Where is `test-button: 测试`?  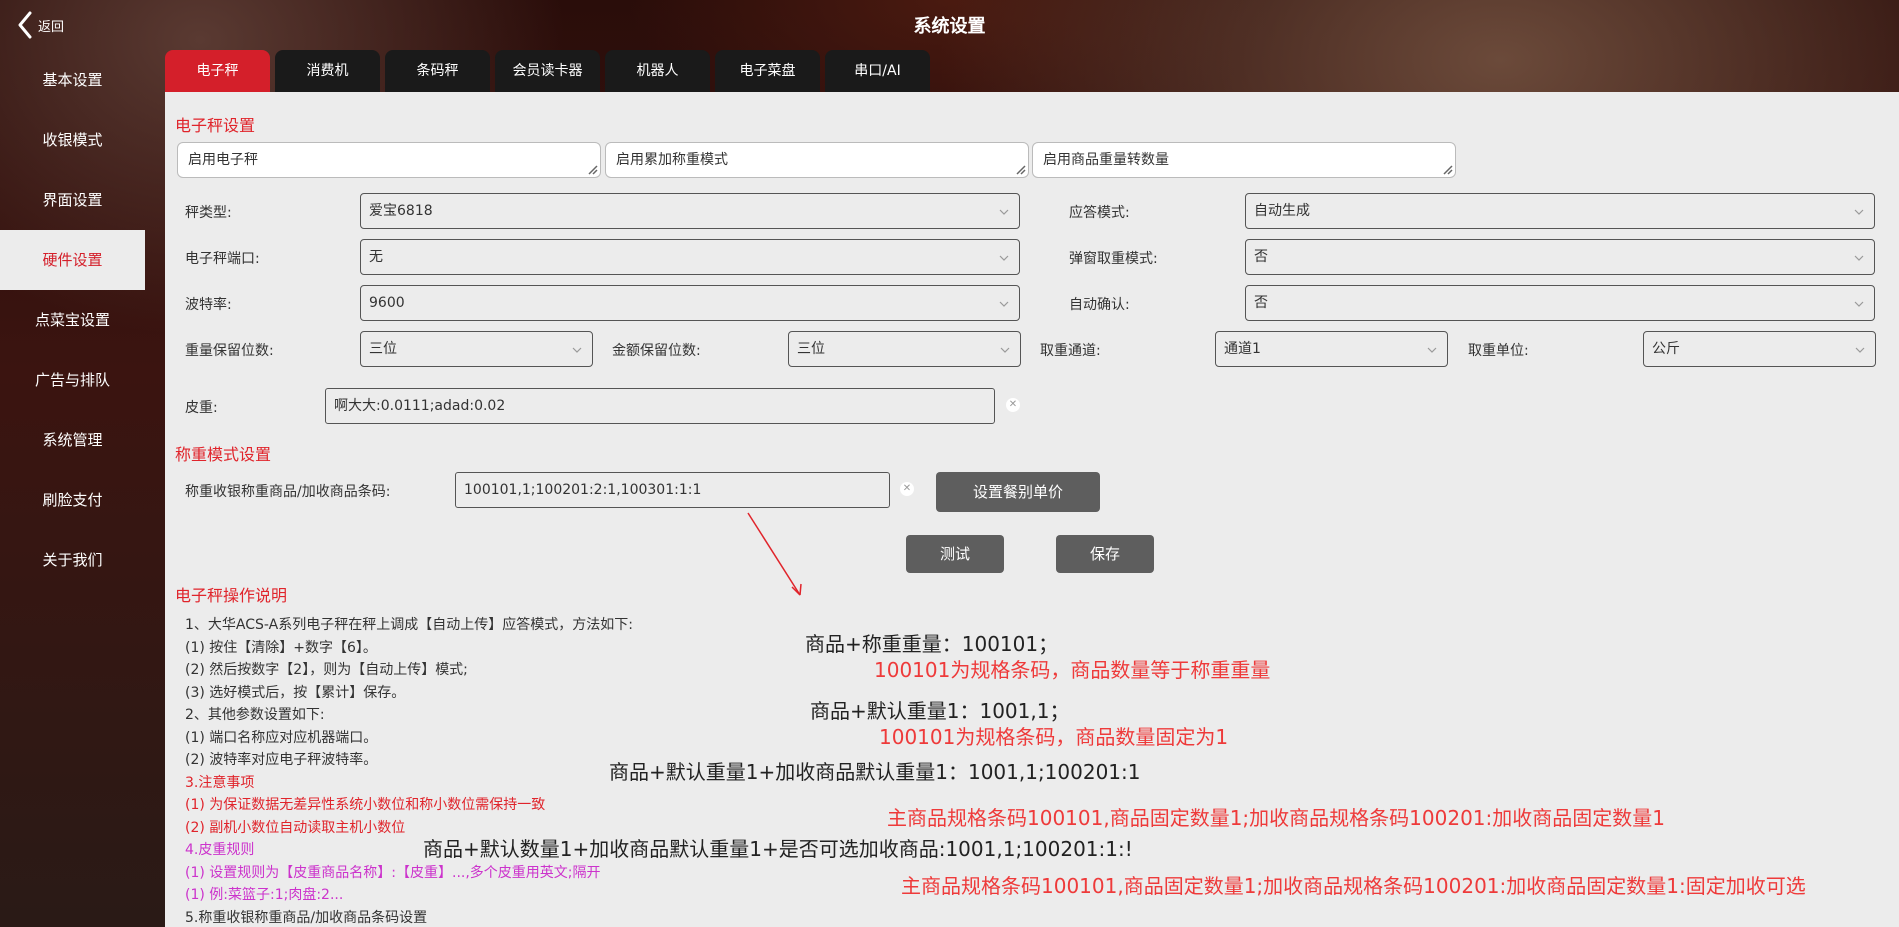 test-button: 测试 is located at coordinates (955, 554).